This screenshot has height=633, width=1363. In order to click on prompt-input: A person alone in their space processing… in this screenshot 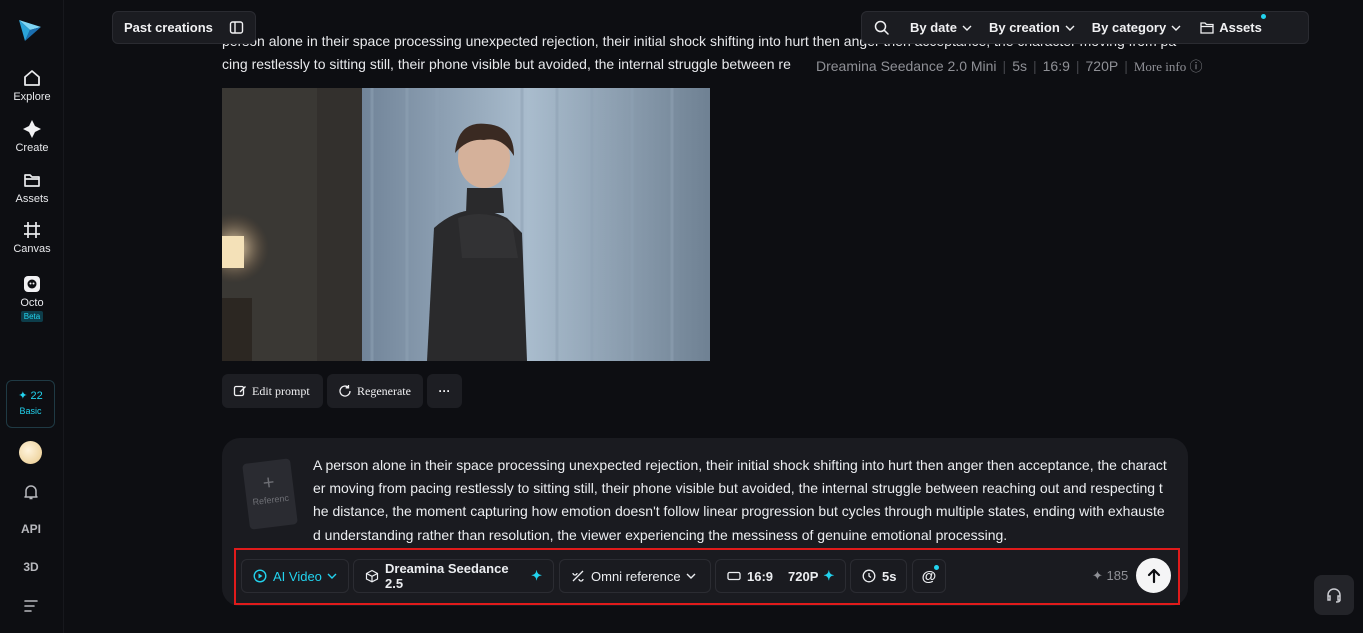, I will do `click(740, 500)`.